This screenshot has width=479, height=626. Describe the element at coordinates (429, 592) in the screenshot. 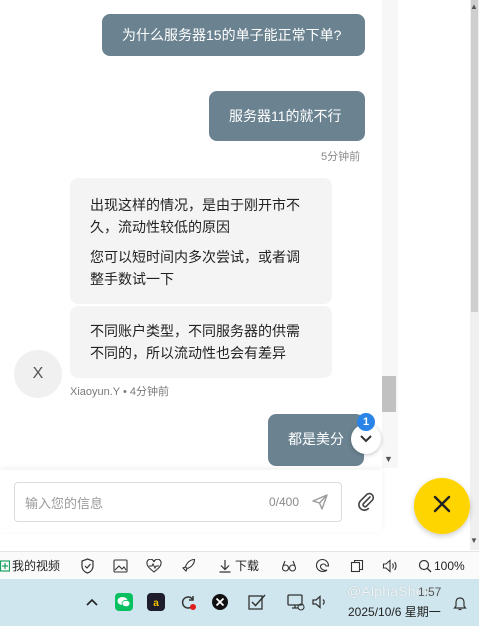

I see `clock-time: 1:57` at that location.